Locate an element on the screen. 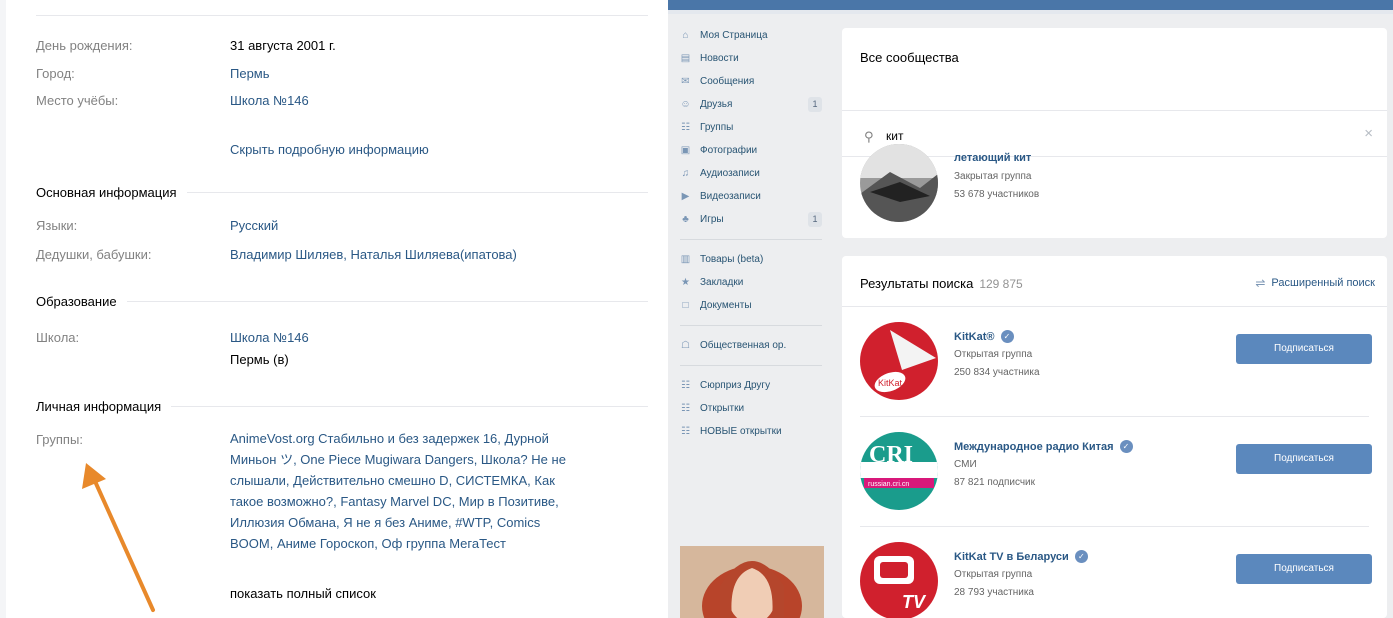  nav-item: ▥ Товары (beta) is located at coordinates (751, 259).